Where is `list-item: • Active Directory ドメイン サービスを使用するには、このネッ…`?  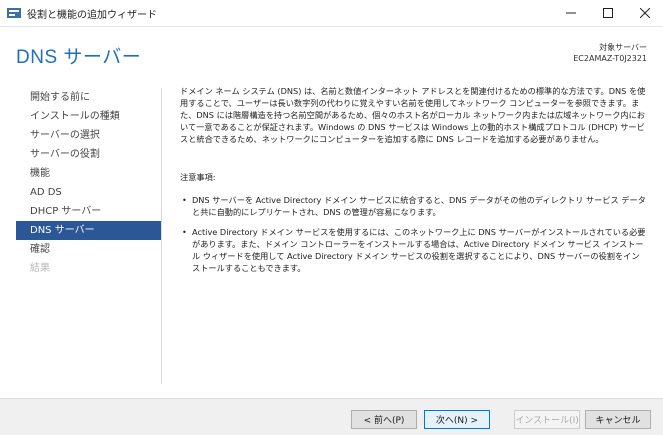
list-item: • Active Directory ドメイン サービスを使用するには、このネッ… is located at coordinates (413, 250).